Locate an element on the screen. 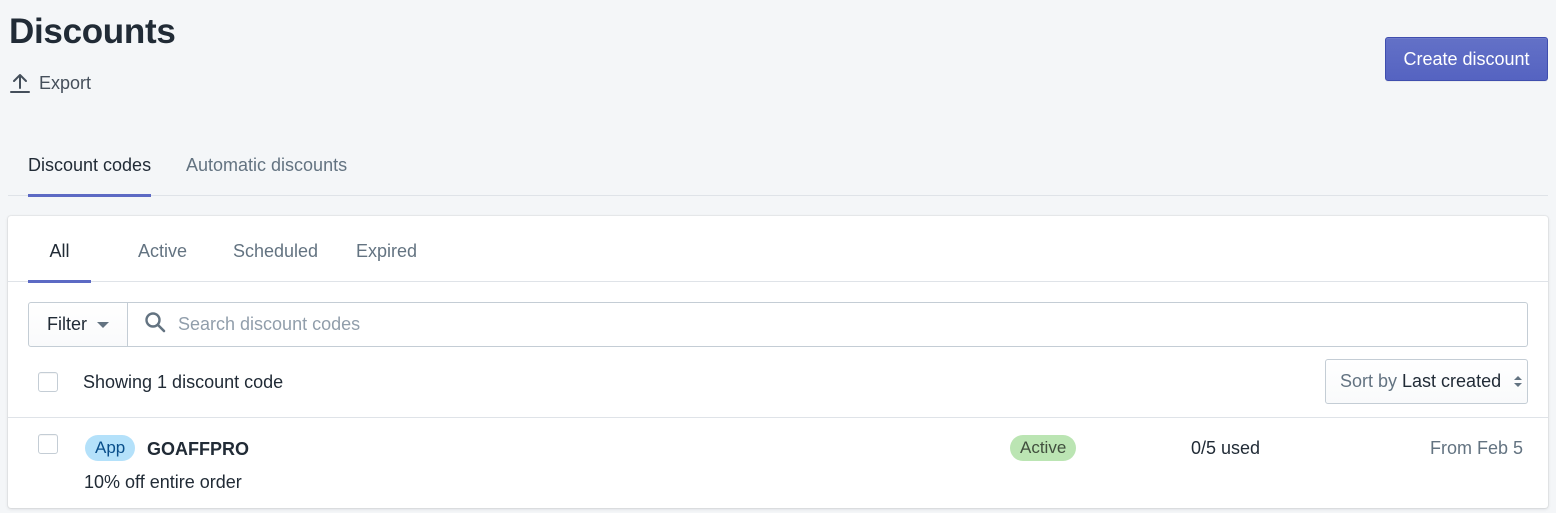  export-button: Export is located at coordinates (50, 83).